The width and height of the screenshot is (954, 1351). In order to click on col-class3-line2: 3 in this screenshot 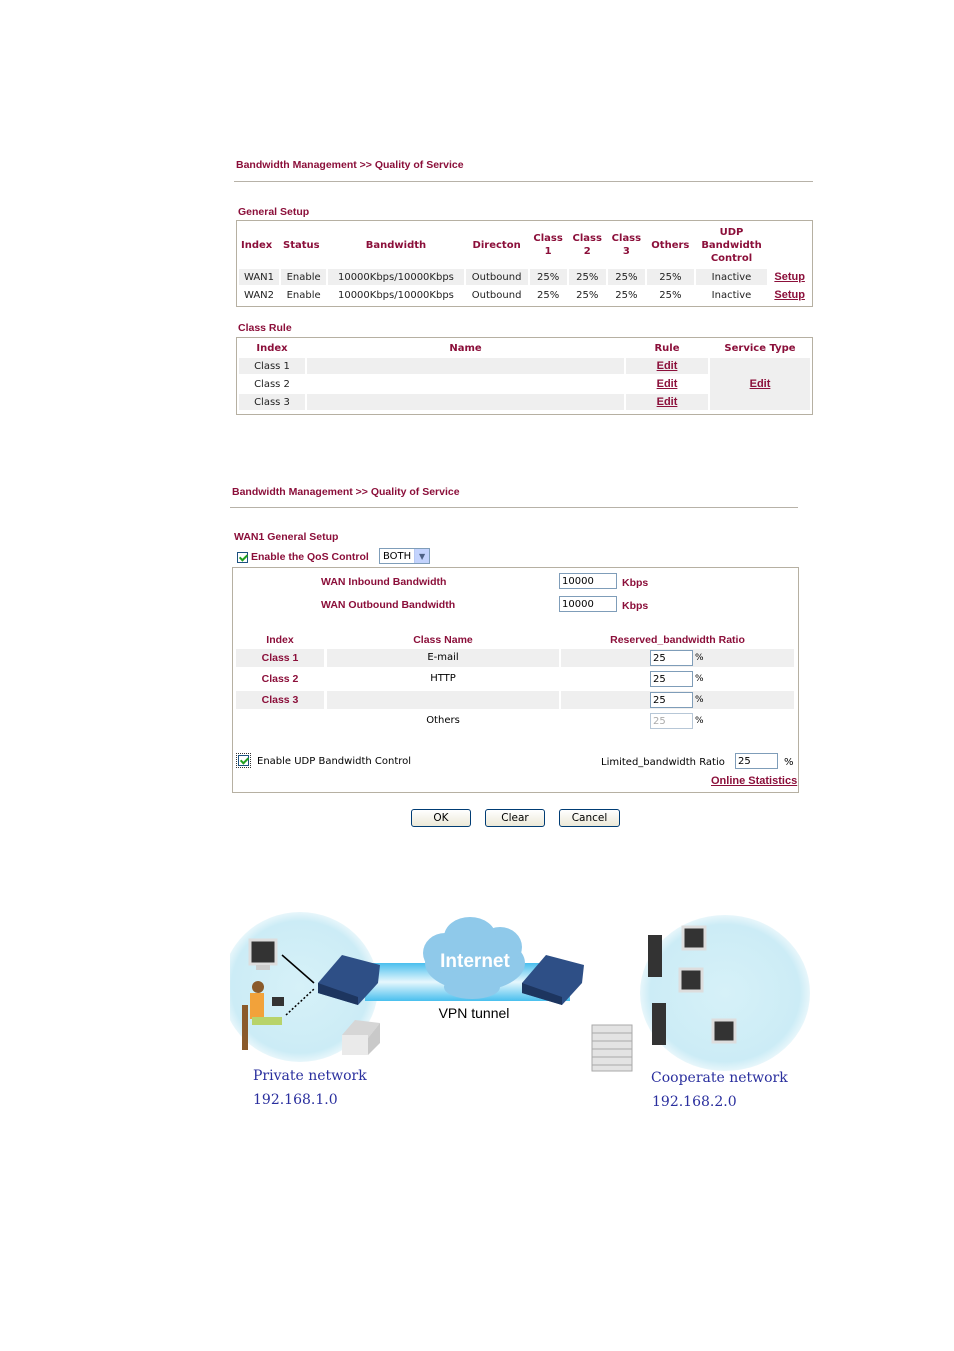, I will do `click(626, 251)`.